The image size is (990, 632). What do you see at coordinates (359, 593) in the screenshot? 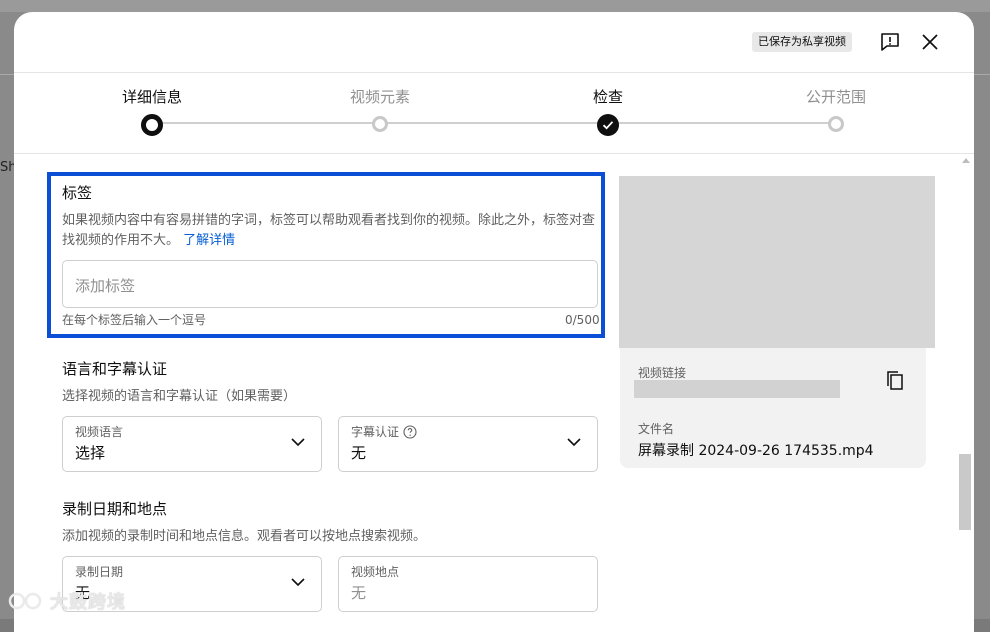
I see `video-location-placeholder: 无` at bounding box center [359, 593].